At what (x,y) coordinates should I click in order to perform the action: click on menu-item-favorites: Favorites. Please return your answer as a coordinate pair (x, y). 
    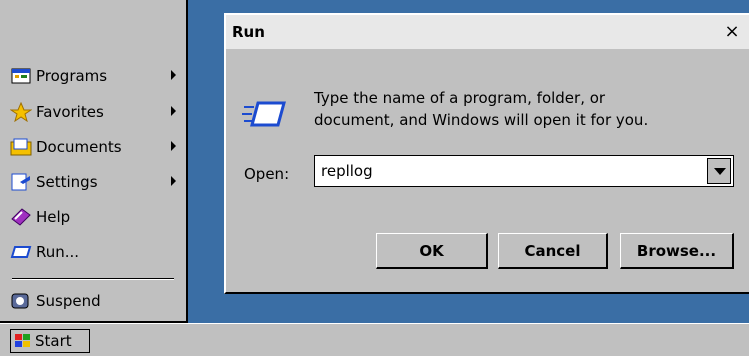
    Looking at the image, I should click on (93, 112).